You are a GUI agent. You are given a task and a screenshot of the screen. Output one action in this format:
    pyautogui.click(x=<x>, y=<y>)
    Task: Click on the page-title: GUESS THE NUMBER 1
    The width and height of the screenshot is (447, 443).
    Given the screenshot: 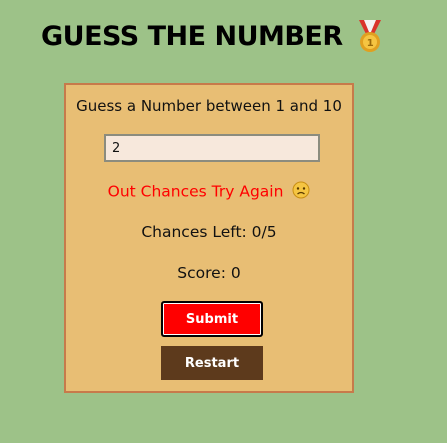 What is the action you would take?
    pyautogui.click(x=214, y=36)
    